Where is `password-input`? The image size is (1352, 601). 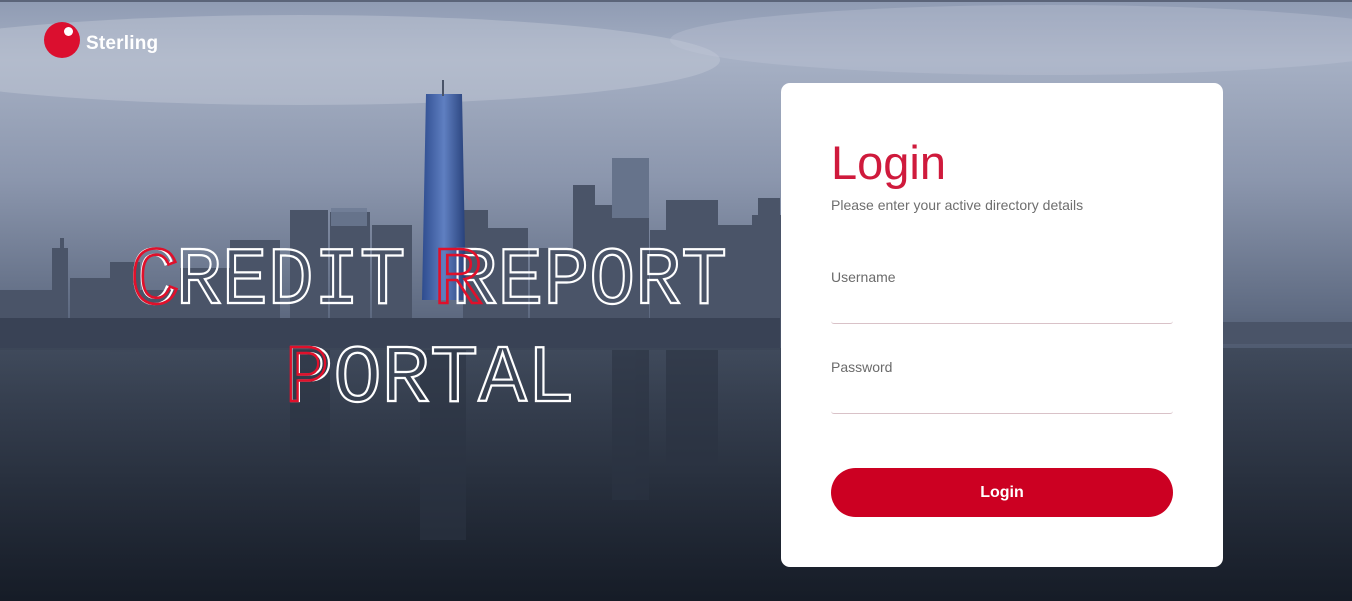 password-input is located at coordinates (1002, 400).